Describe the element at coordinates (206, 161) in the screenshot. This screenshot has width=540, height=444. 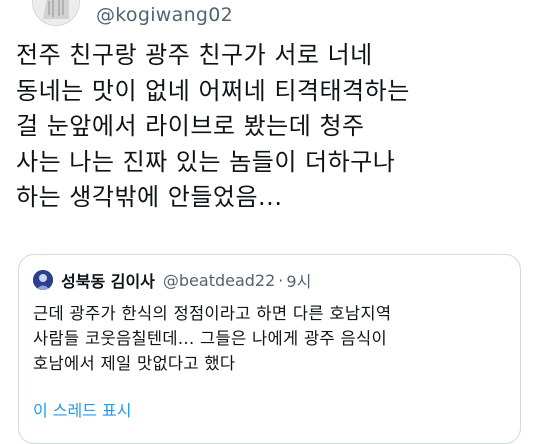
I see `tweet-line: 사는 나는 진짜 있는 놈들이 더하구나` at that location.